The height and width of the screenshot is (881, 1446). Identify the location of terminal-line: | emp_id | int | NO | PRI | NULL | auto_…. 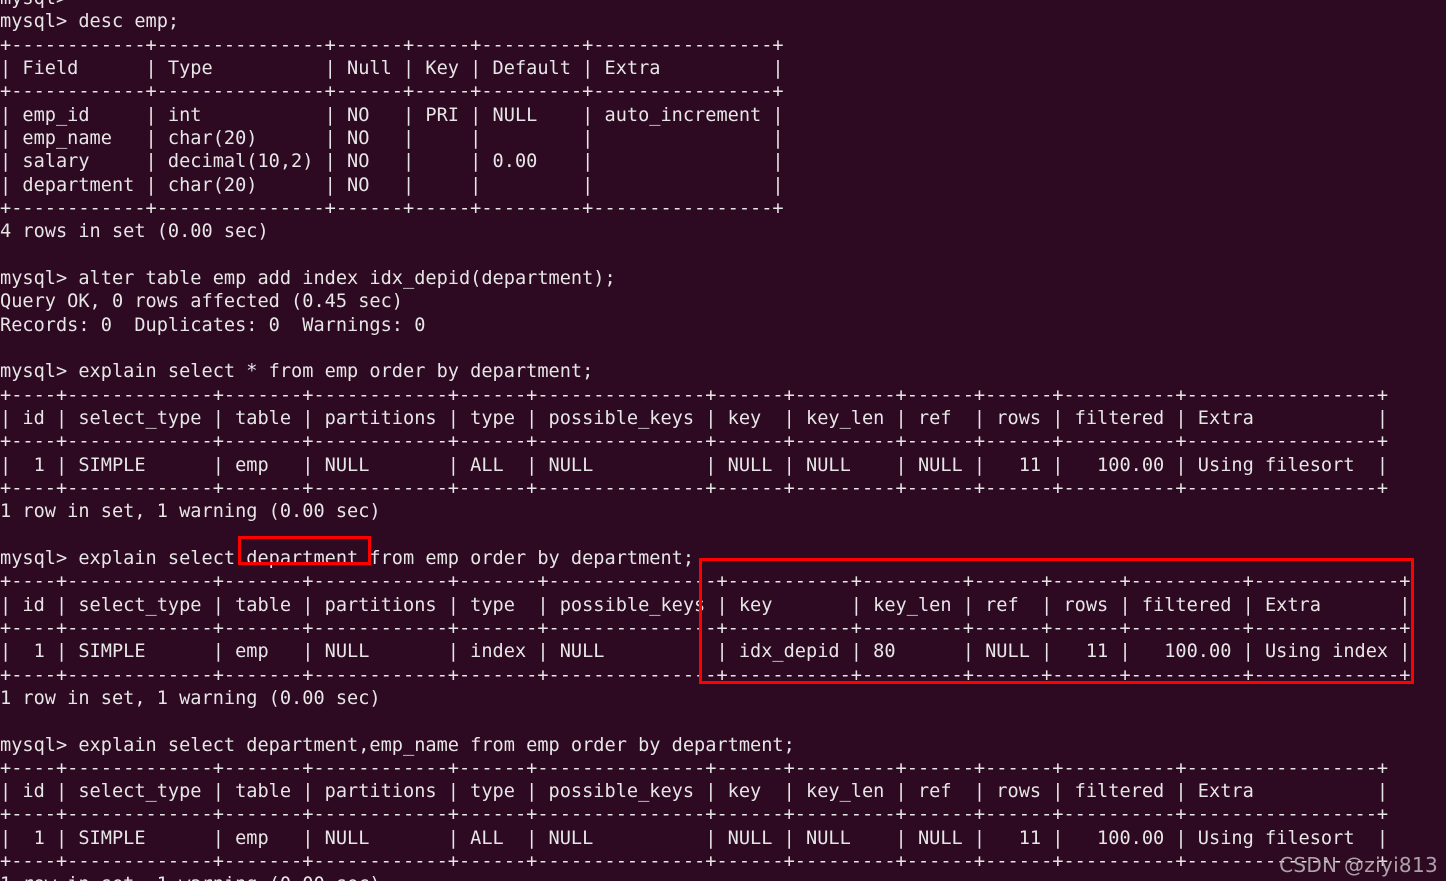
(392, 115).